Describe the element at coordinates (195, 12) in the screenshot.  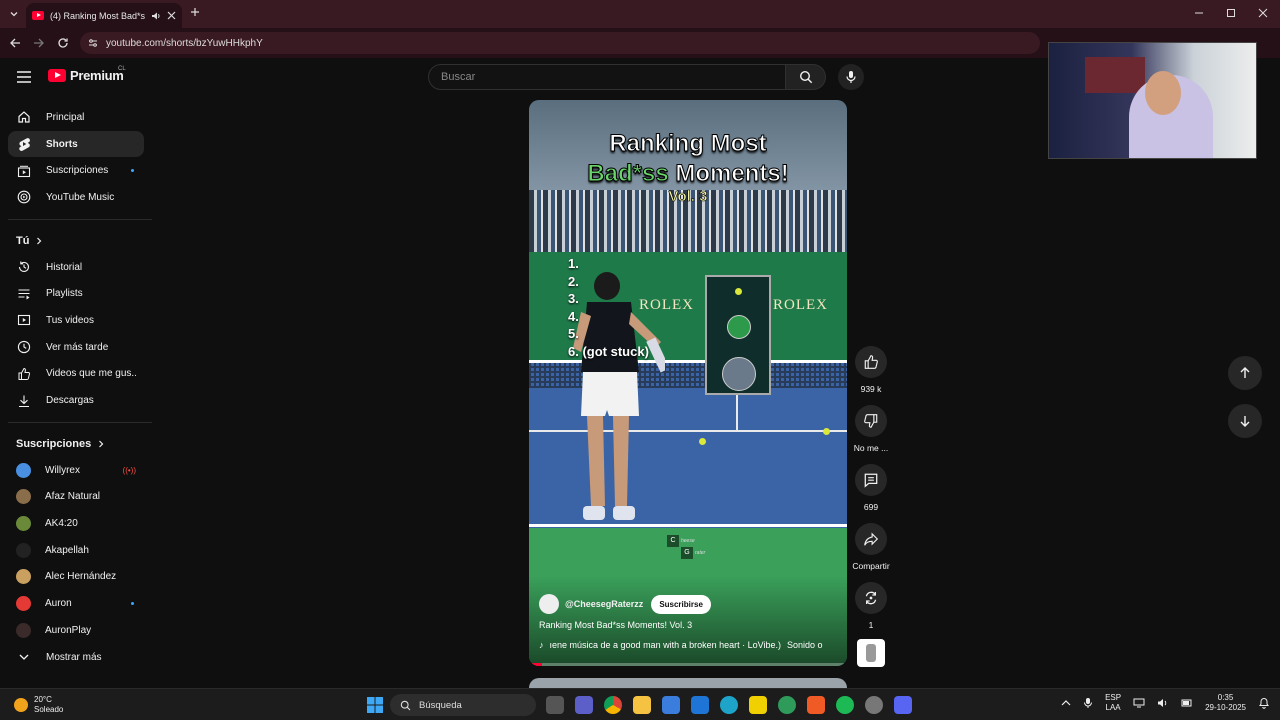
I see `new-tab-icon` at that location.